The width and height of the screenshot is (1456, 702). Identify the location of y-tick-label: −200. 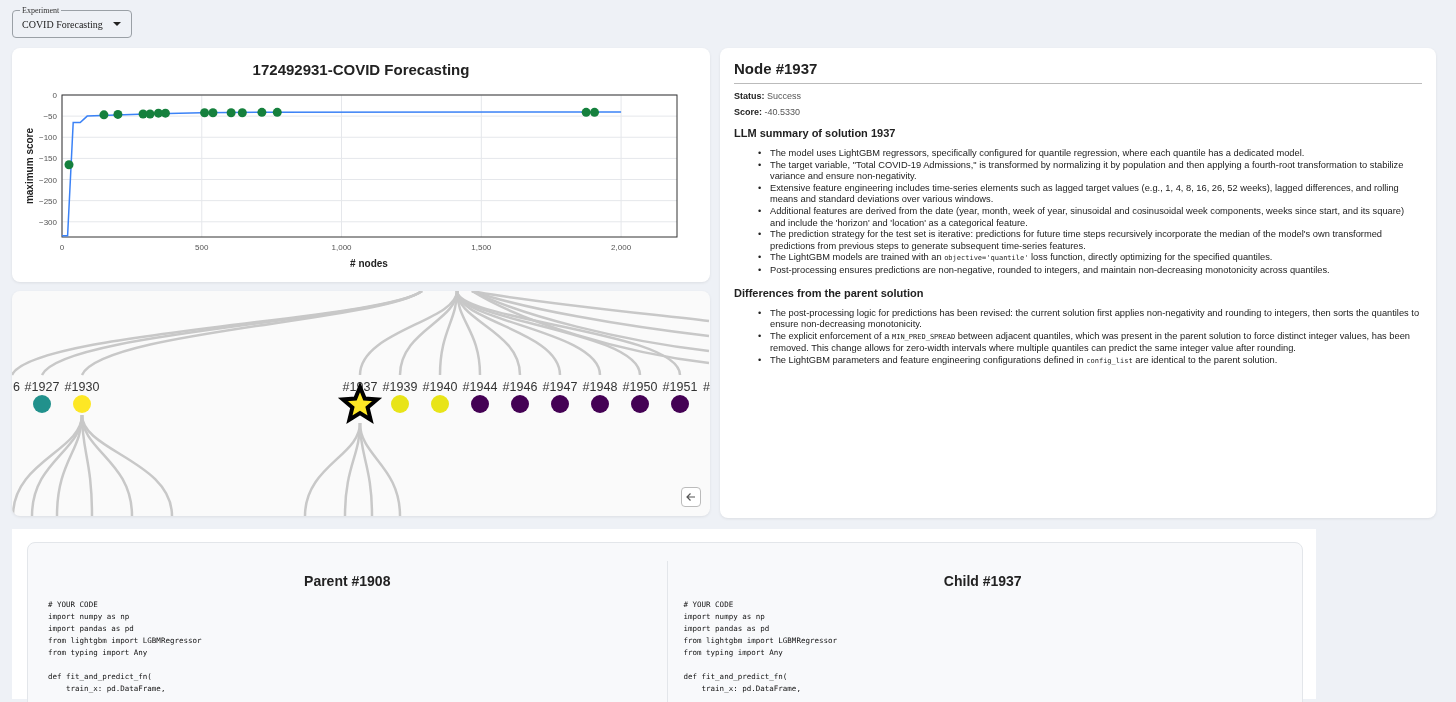
(47, 180).